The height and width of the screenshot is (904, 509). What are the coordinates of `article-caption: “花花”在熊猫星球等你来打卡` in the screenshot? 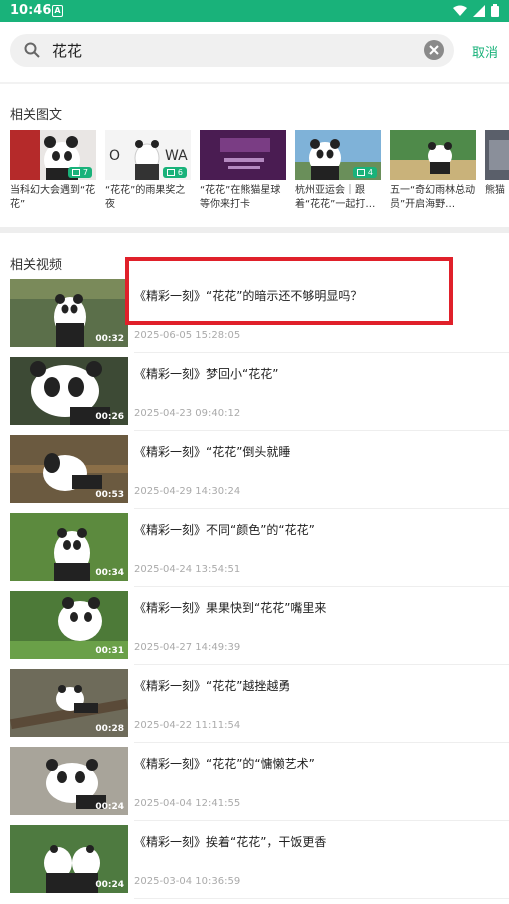 It's located at (240, 197).